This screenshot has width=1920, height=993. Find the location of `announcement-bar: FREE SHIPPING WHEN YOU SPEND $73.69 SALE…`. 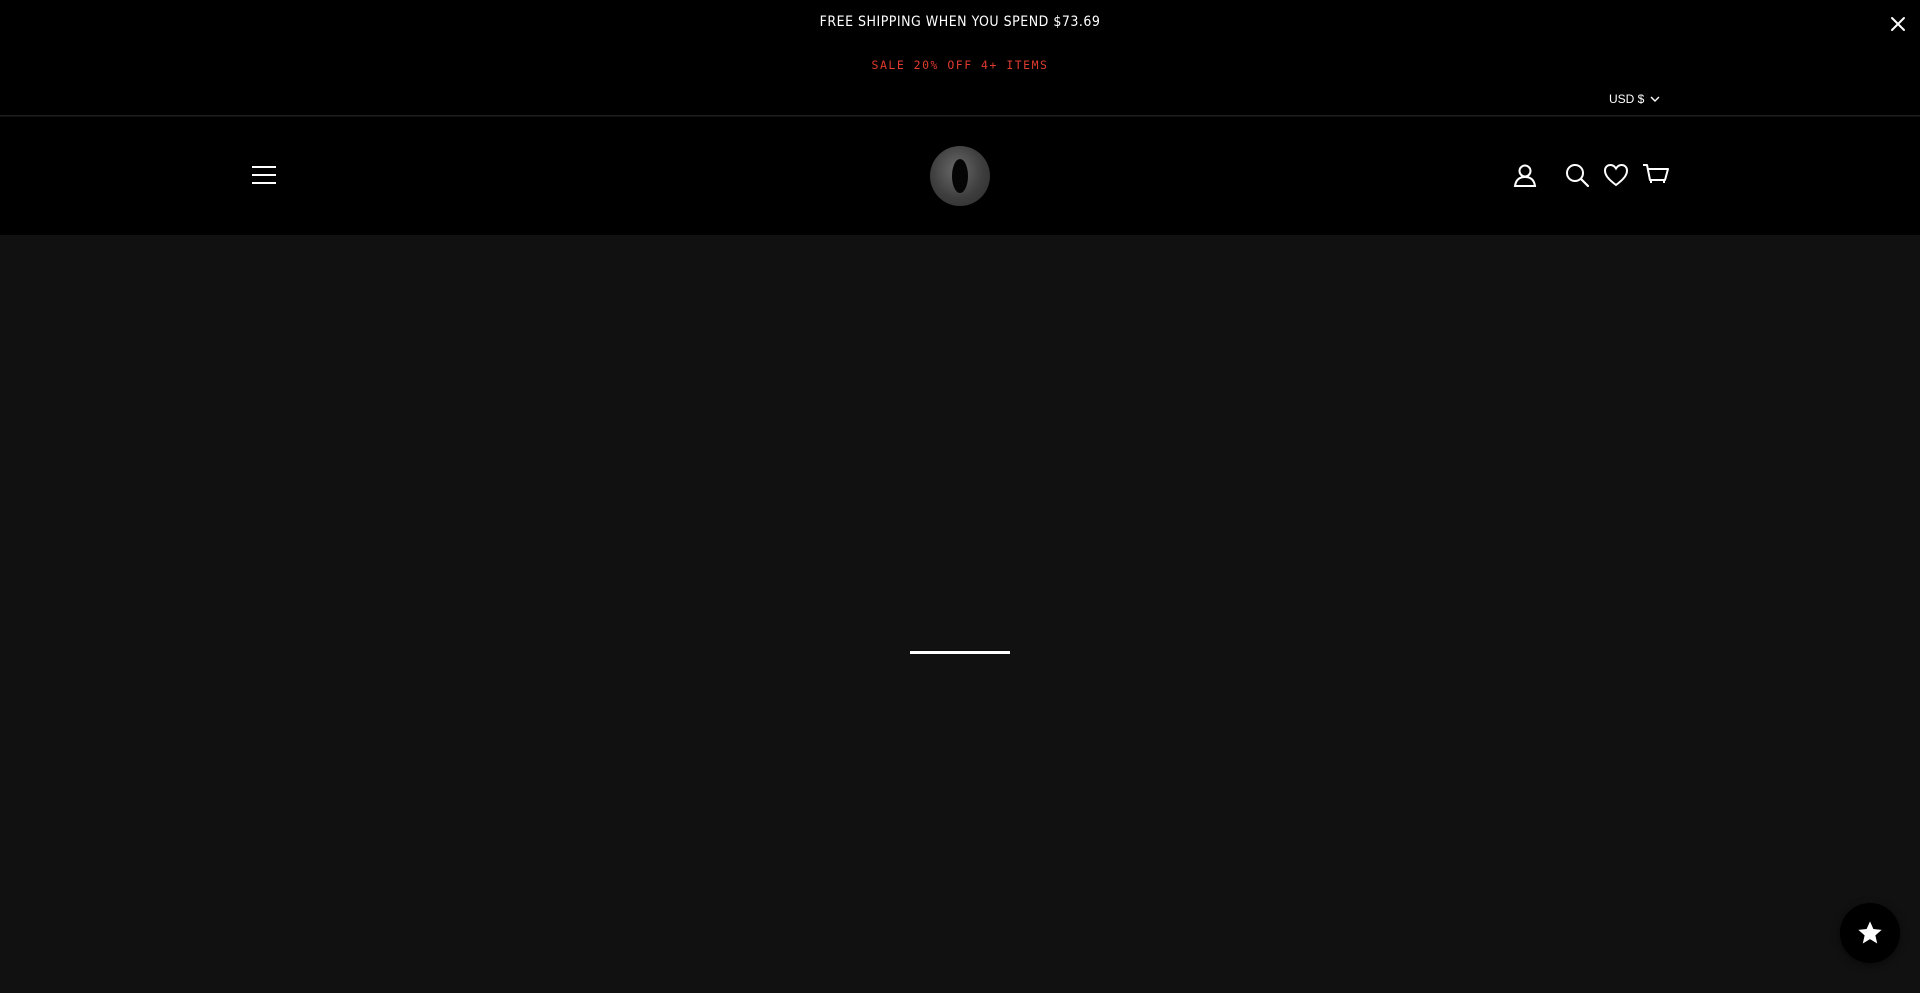

announcement-bar: FREE SHIPPING WHEN YOU SPEND $73.69 SALE… is located at coordinates (960, 58).